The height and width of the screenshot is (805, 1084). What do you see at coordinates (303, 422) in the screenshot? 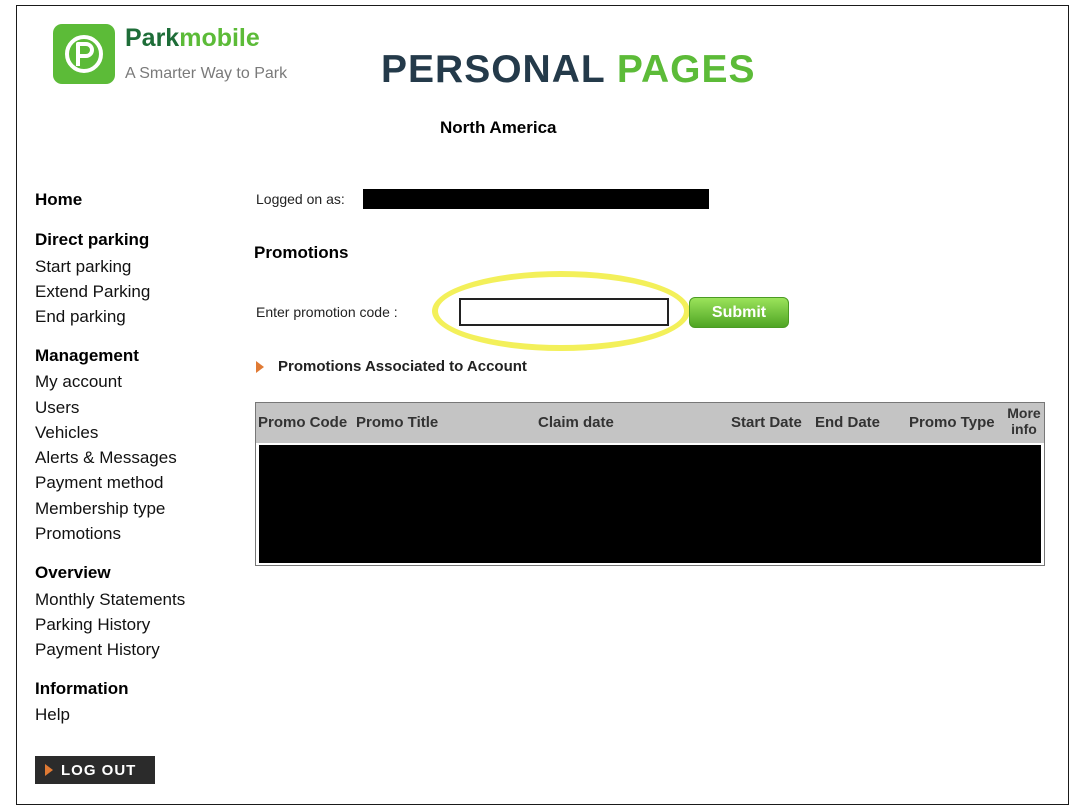
I see `column-header-promo-code: Promo Code` at bounding box center [303, 422].